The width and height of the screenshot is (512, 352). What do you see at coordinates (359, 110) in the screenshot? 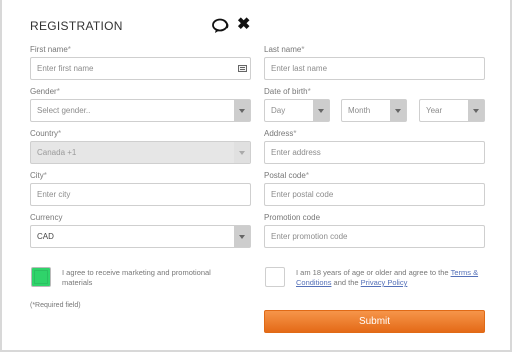
I see `dob-month-value: Month` at bounding box center [359, 110].